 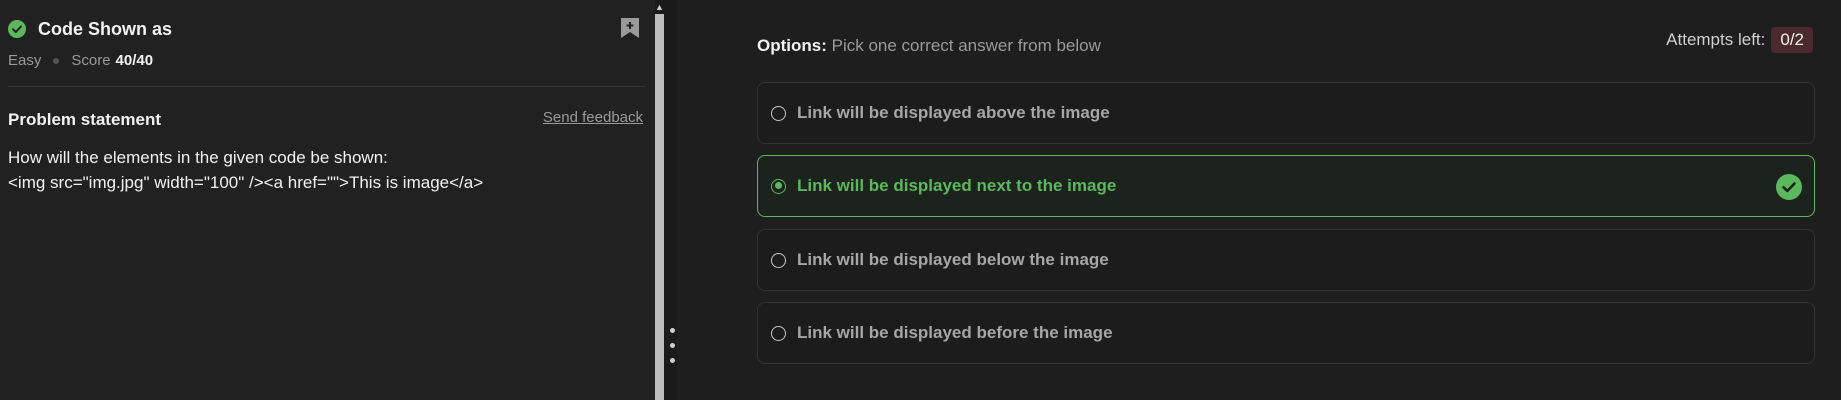 What do you see at coordinates (56, 60) in the screenshot?
I see `separator-dot` at bounding box center [56, 60].